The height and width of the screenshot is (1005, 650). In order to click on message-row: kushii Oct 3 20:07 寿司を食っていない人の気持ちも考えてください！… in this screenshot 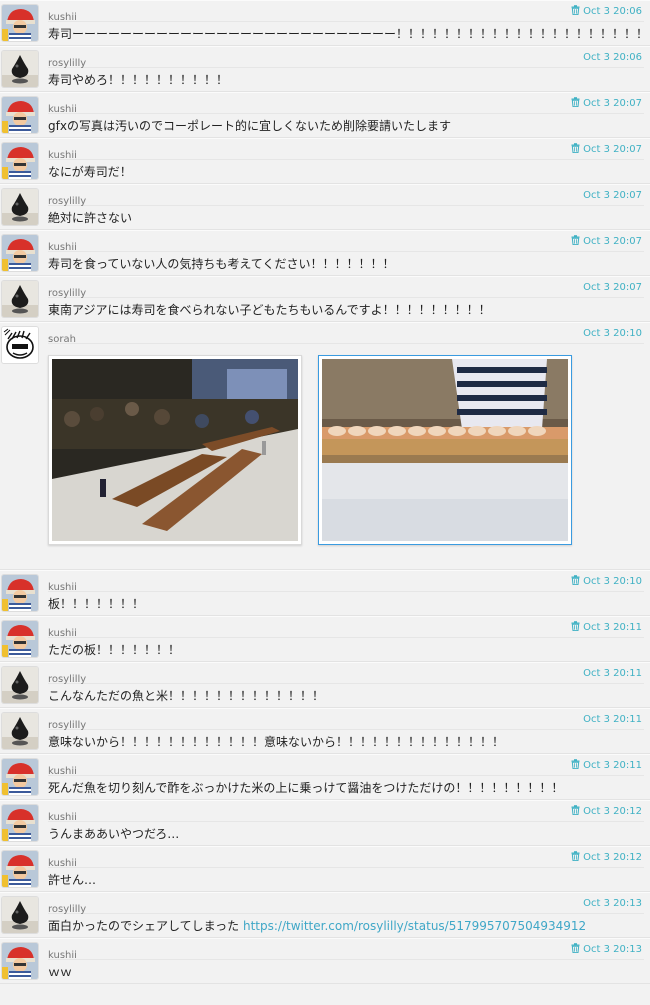, I will do `click(325, 253)`.